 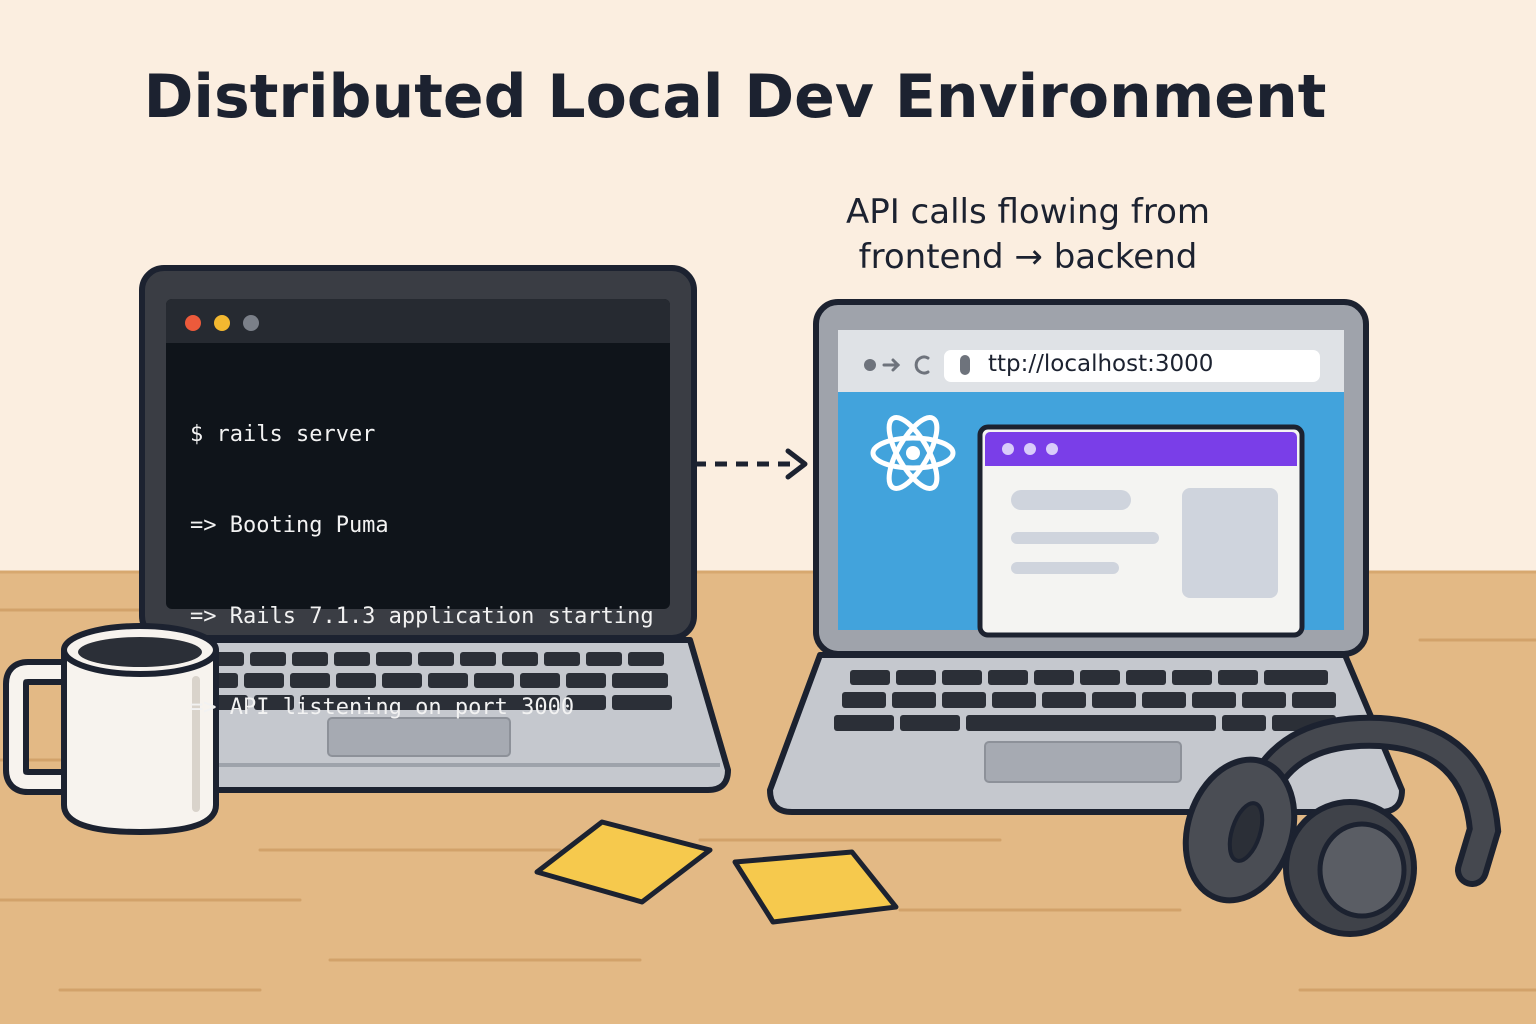 What do you see at coordinates (422, 616) in the screenshot?
I see `terminal-line: => Rails 7.1.3 application starting` at bounding box center [422, 616].